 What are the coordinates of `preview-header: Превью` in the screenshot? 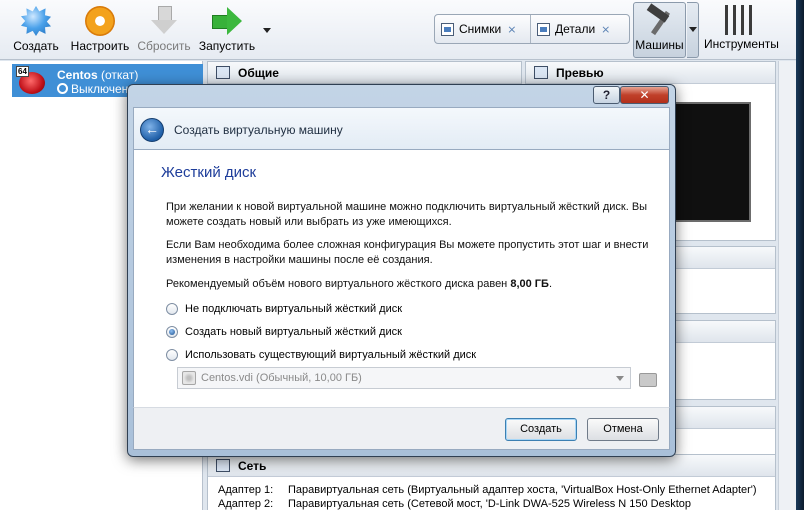 It's located at (650, 73).